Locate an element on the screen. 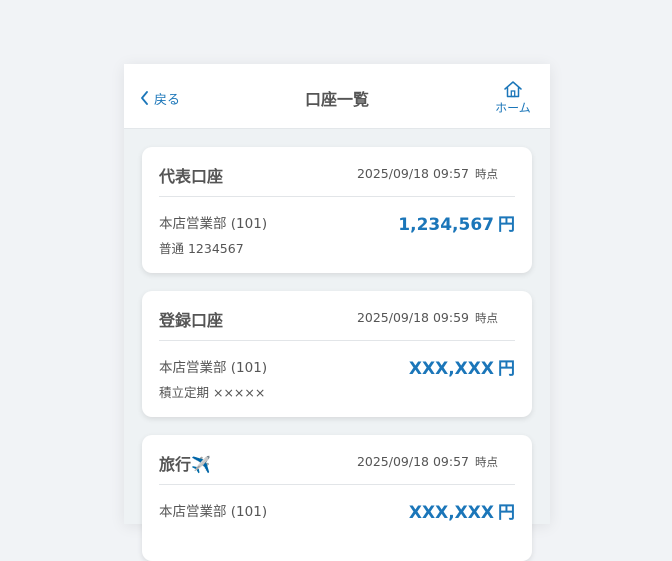 The image size is (672, 561). balance-amount: 1,234,567 円 is located at coordinates (456, 222).